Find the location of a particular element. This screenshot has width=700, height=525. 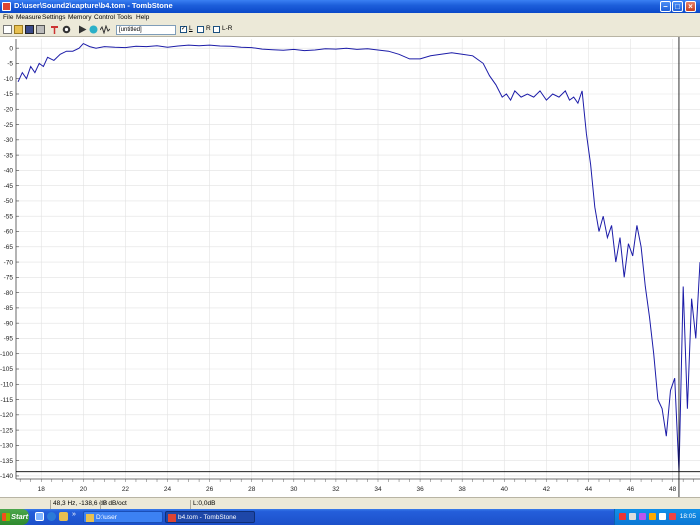

y-tick-label: -80 is located at coordinates (9, 293).